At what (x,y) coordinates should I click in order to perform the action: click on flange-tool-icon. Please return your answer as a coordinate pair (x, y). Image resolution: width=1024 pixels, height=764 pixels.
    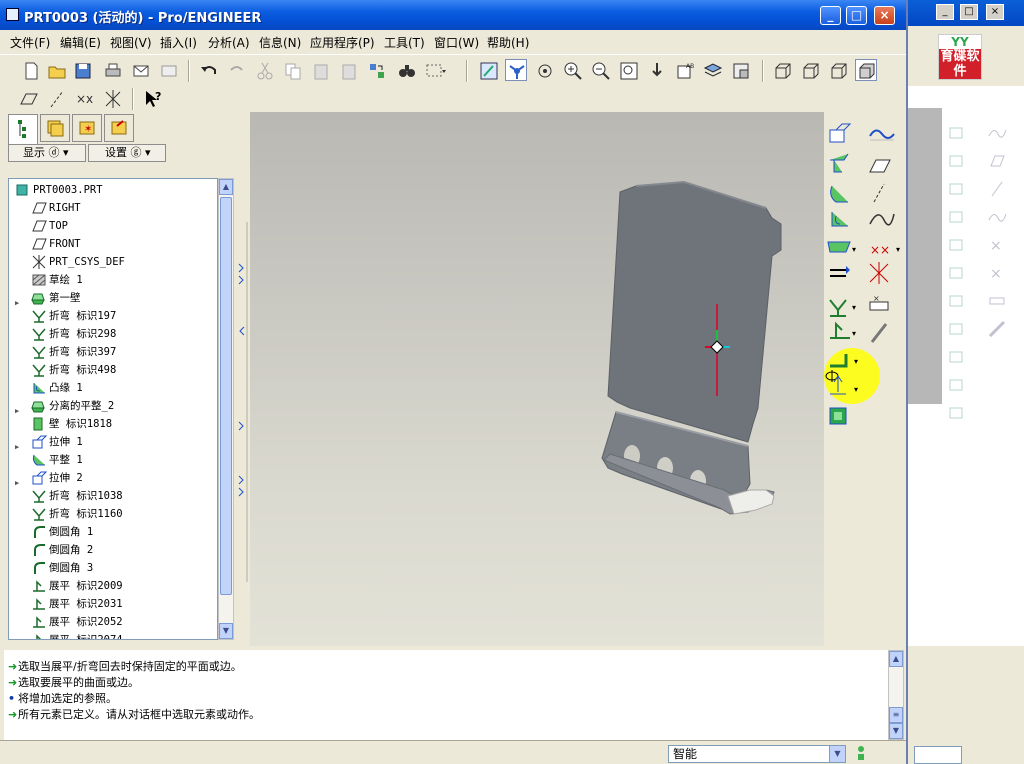
    Looking at the image, I should click on (839, 219).